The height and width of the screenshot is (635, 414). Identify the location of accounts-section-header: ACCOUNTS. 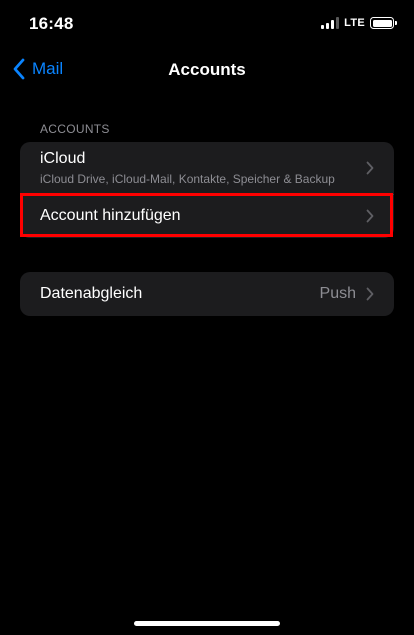
(75, 129).